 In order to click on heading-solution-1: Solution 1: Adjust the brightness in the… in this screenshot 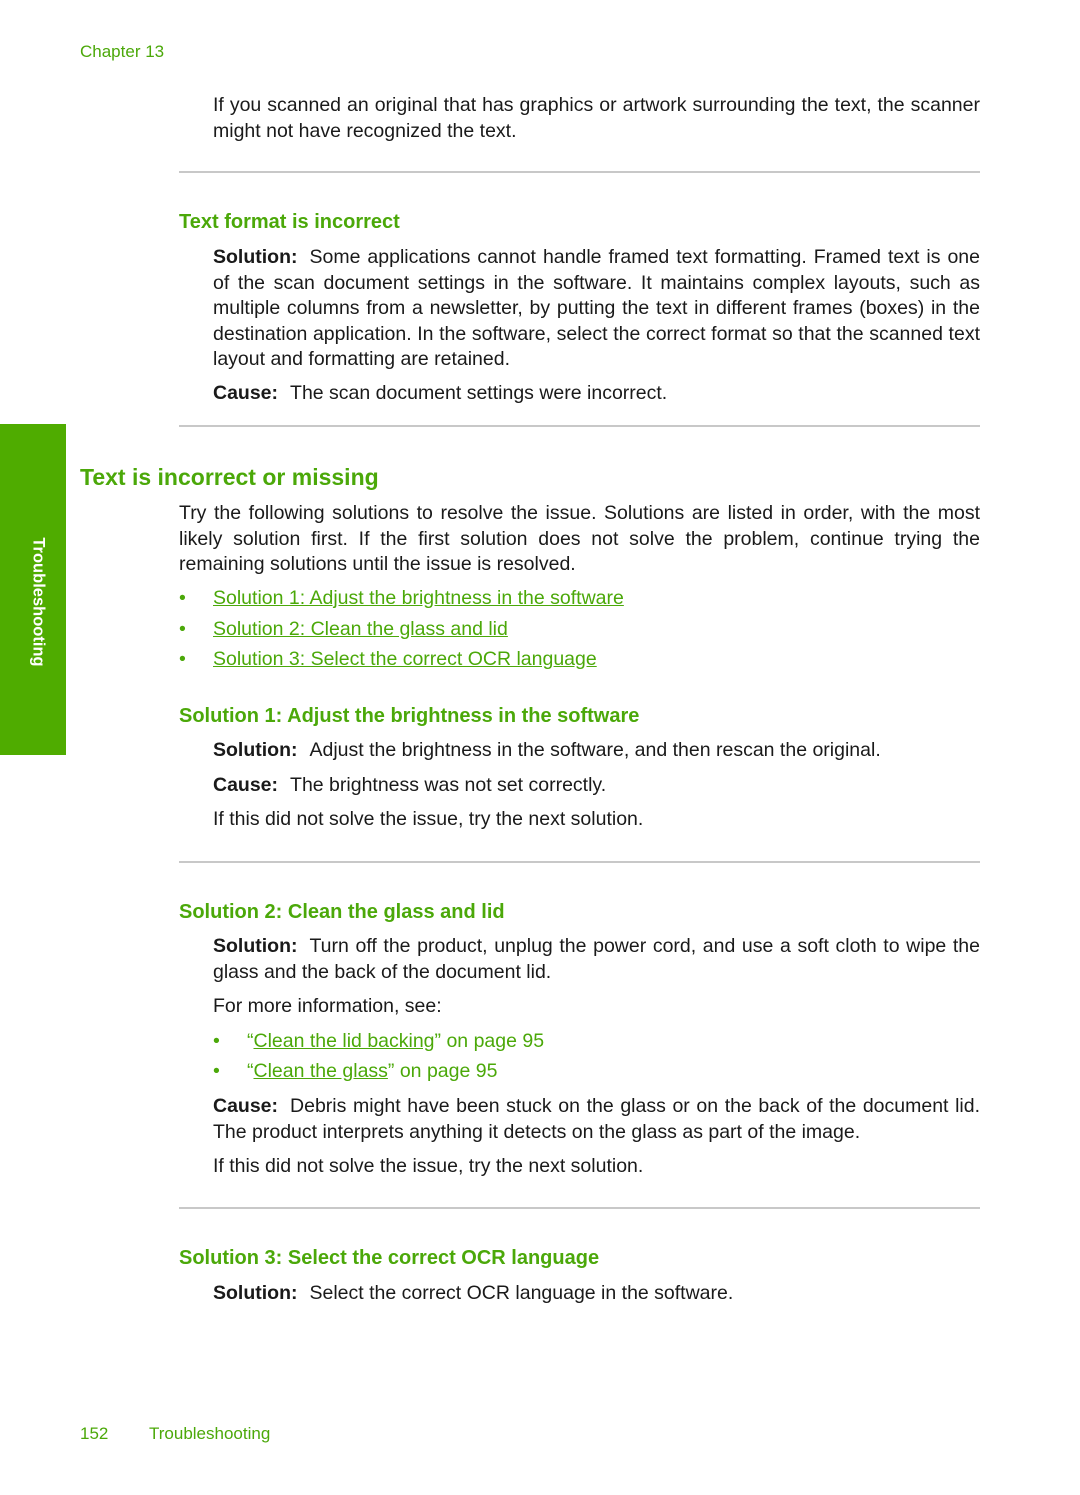, I will do `click(409, 716)`.